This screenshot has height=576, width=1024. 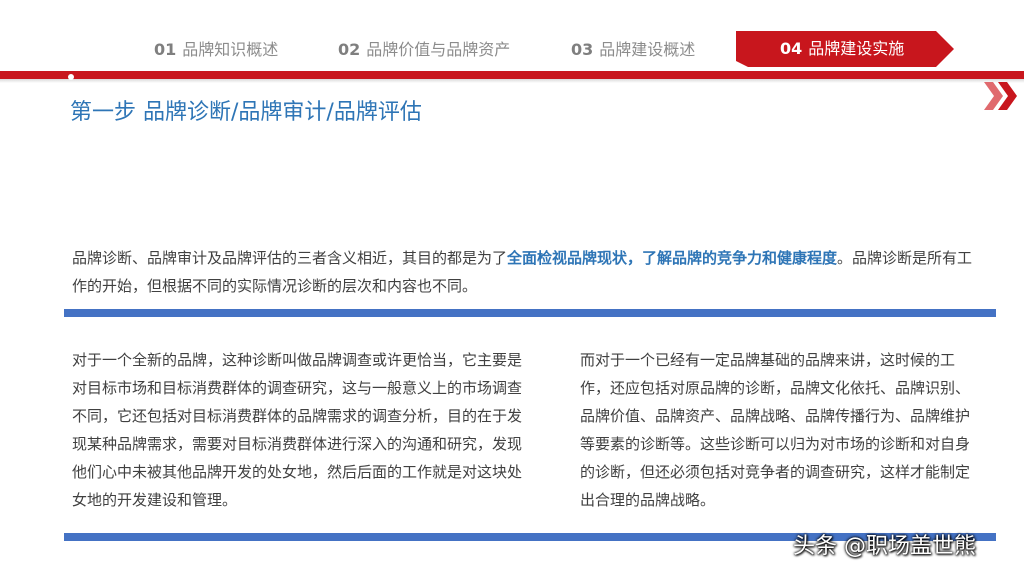 What do you see at coordinates (884, 546) in the screenshot?
I see `watermark-text: 头条 @职场盖世熊` at bounding box center [884, 546].